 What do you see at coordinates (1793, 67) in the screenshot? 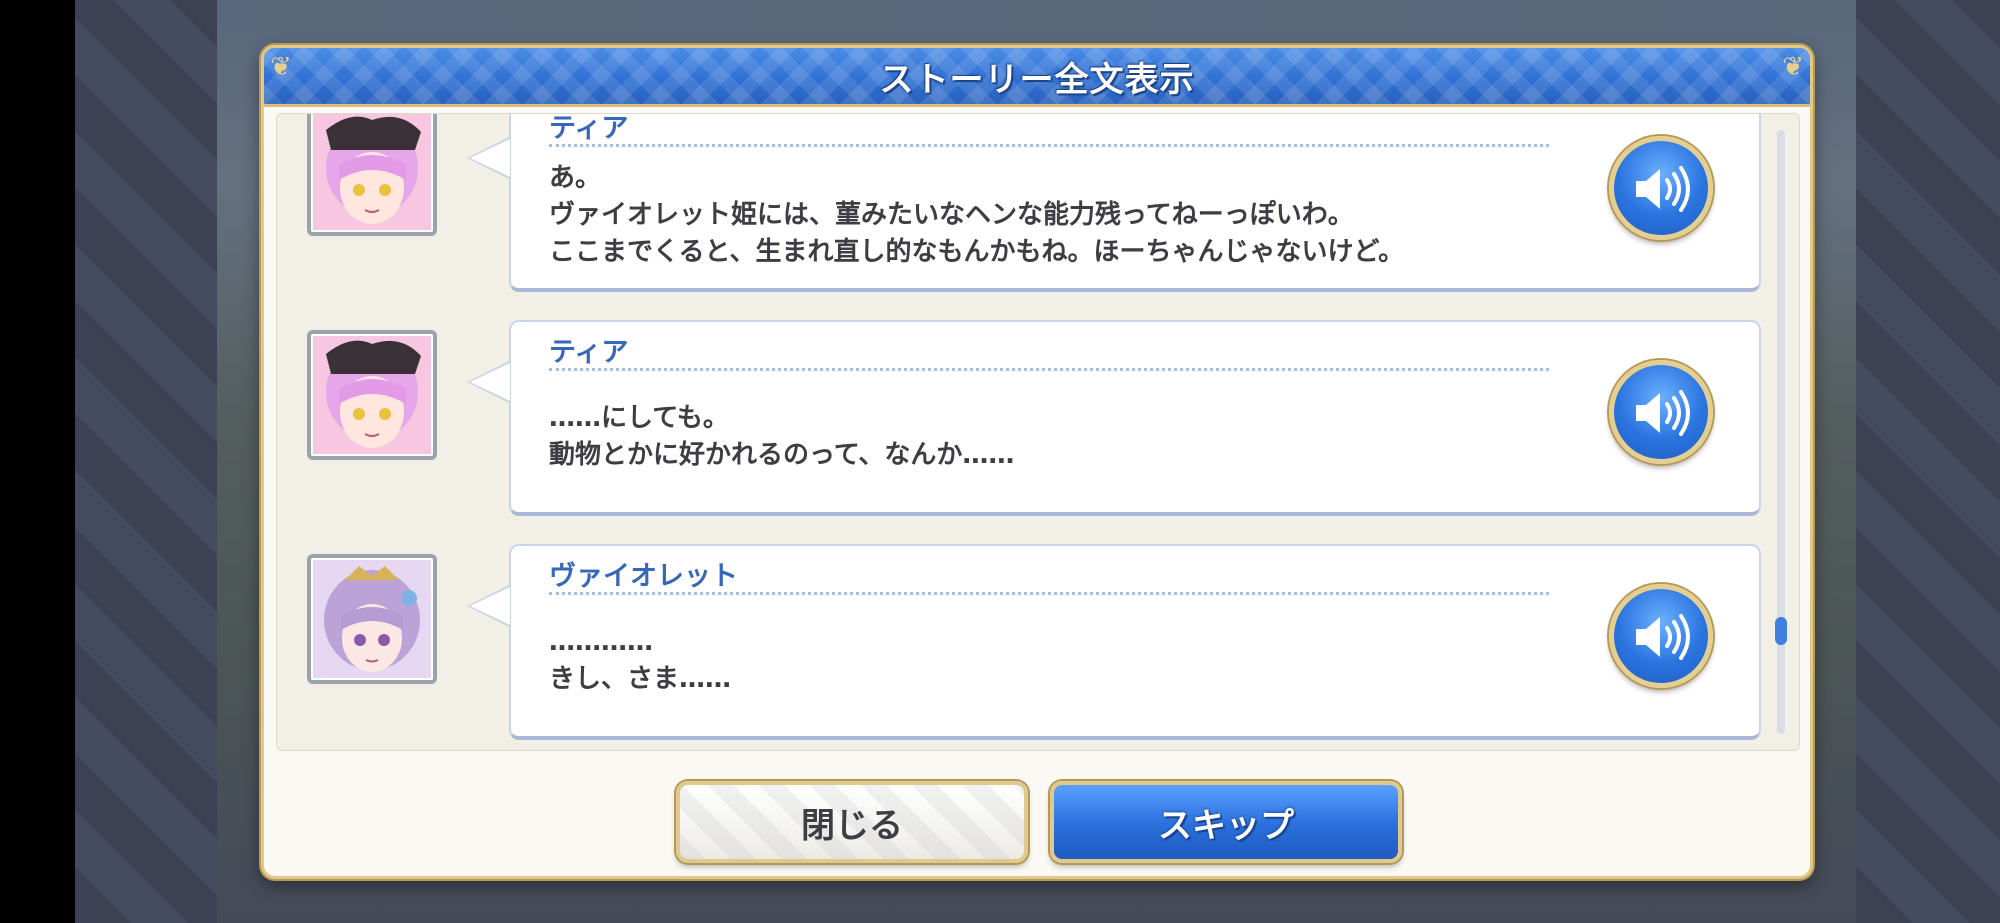
I see `ornament-right-icon: ❦` at bounding box center [1793, 67].